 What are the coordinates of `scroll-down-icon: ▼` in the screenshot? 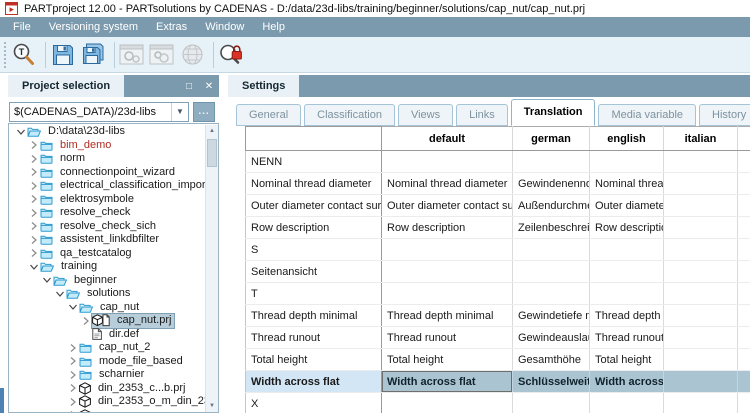 It's located at (212, 406).